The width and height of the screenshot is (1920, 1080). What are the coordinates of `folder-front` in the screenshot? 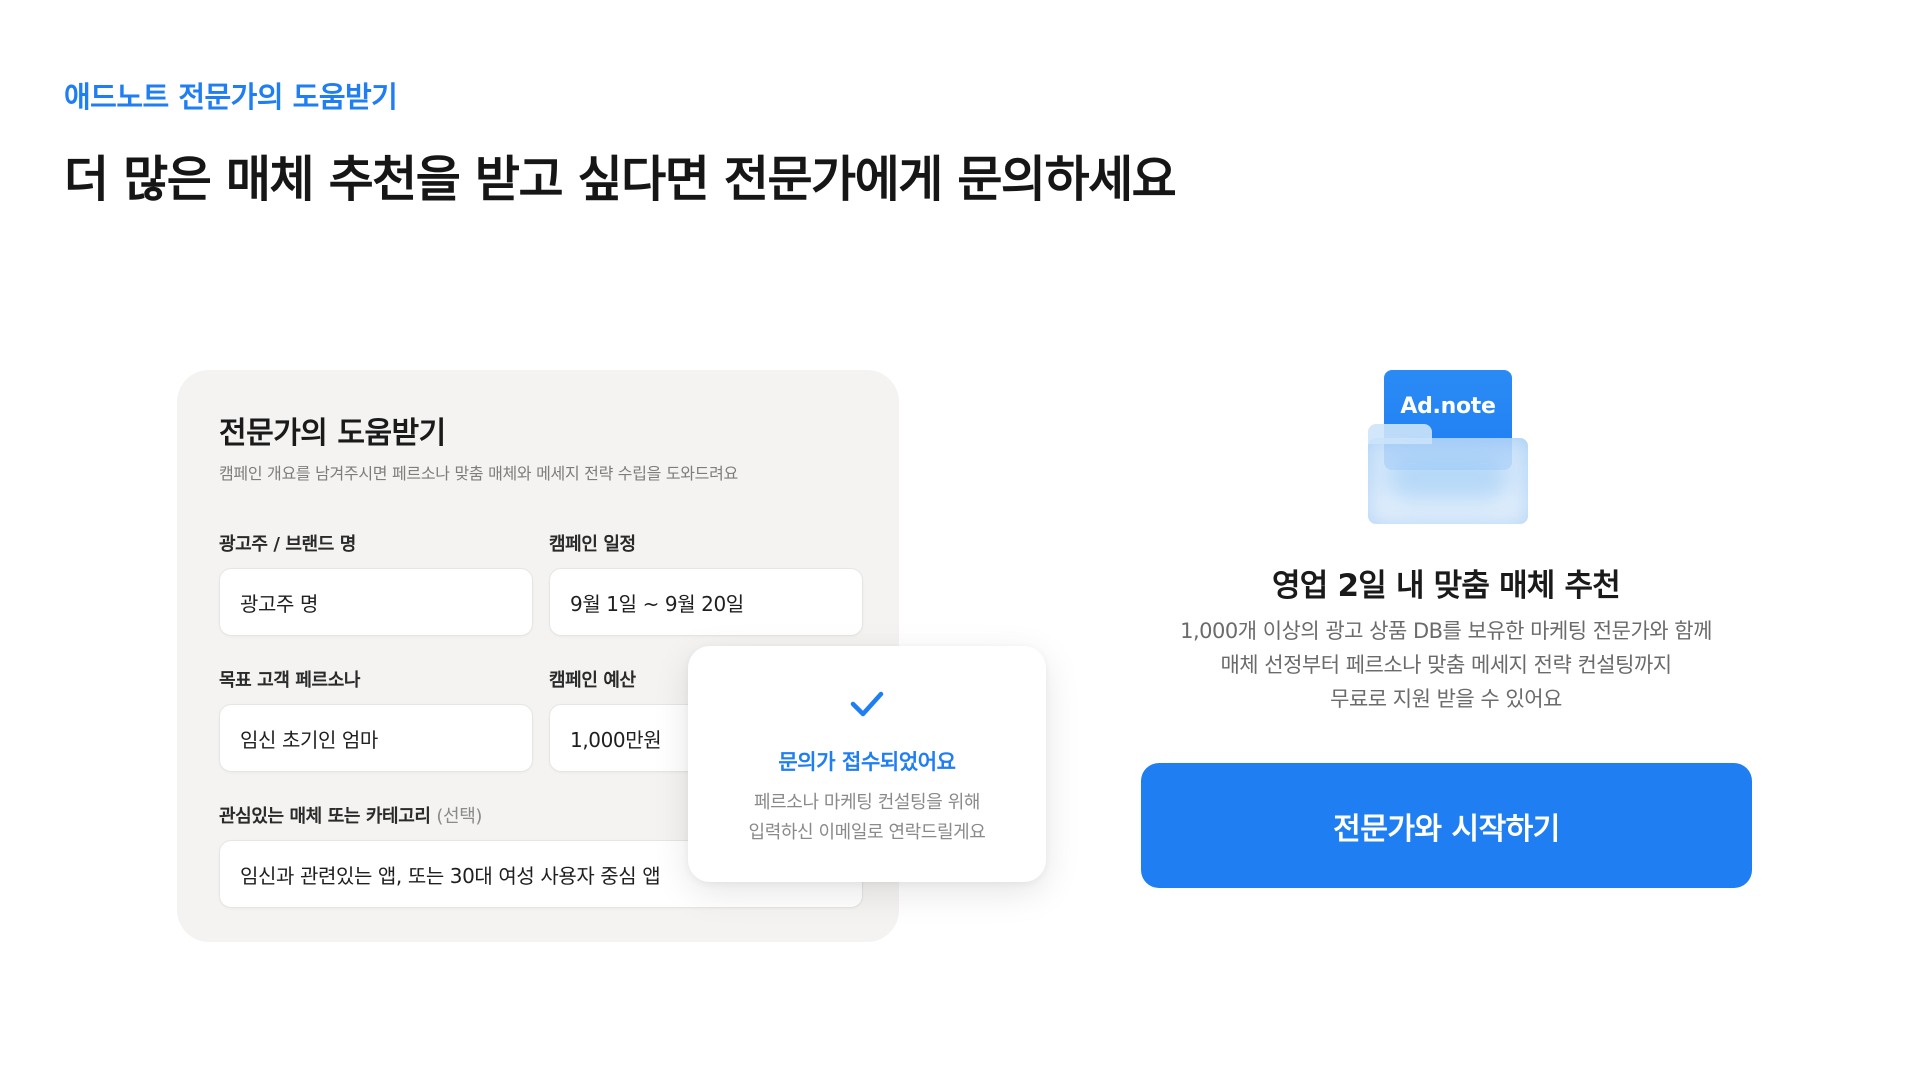 It's located at (1448, 474).